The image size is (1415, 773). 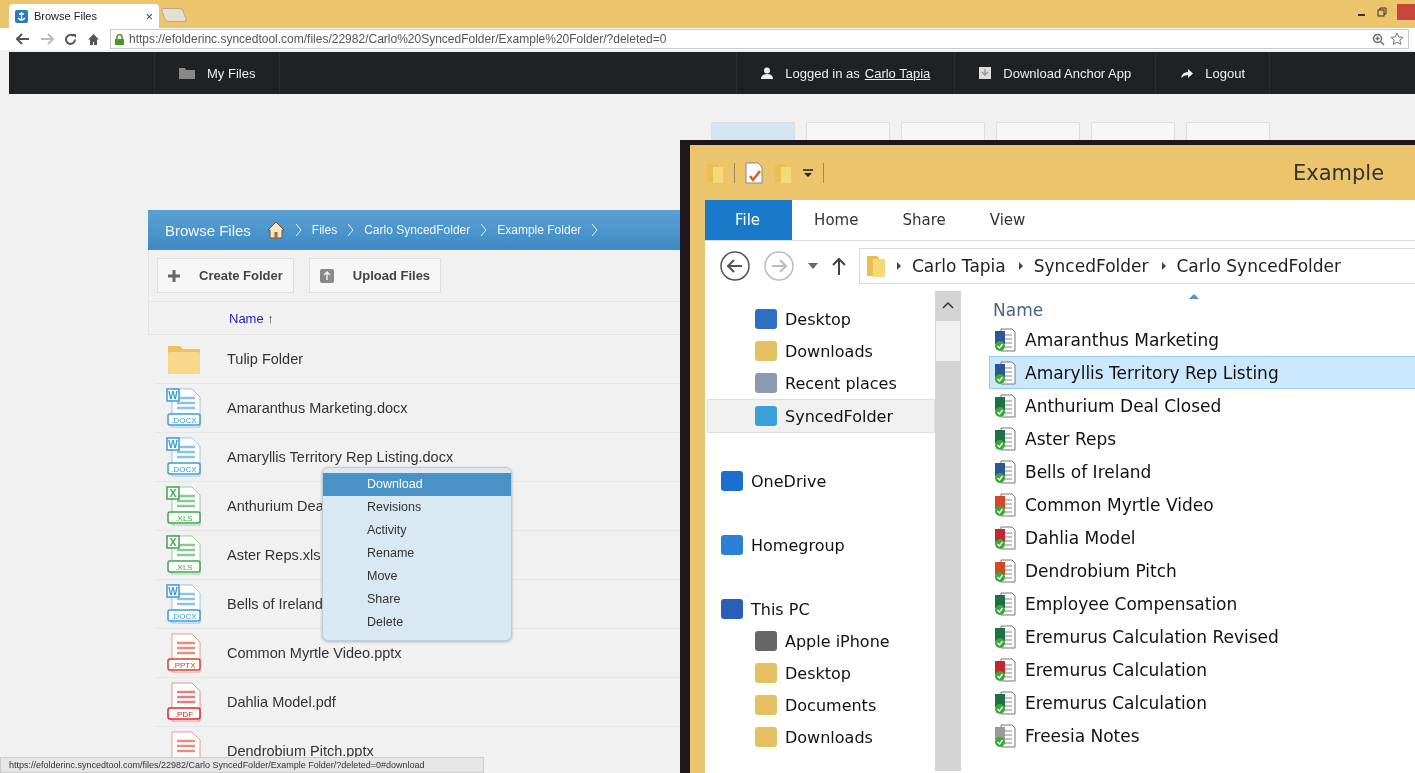 I want to click on file-name: Amaranthus Marketing.docx, so click(x=317, y=408).